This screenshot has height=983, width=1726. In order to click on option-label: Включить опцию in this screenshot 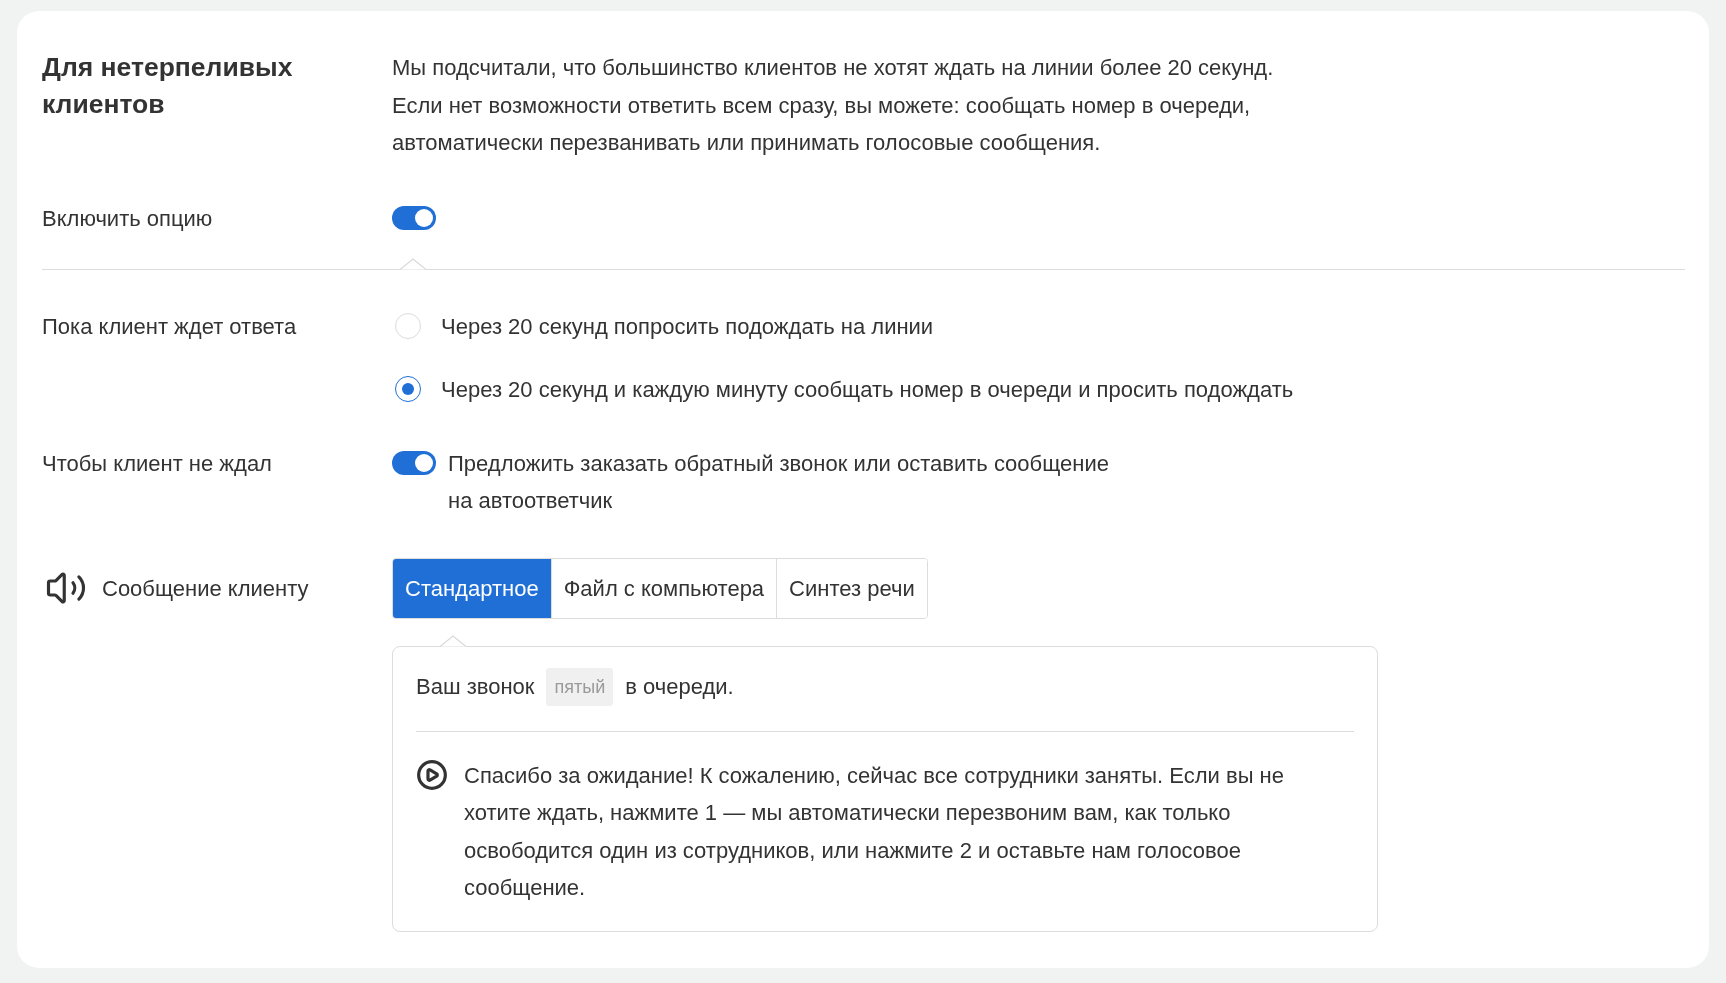, I will do `click(127, 218)`.